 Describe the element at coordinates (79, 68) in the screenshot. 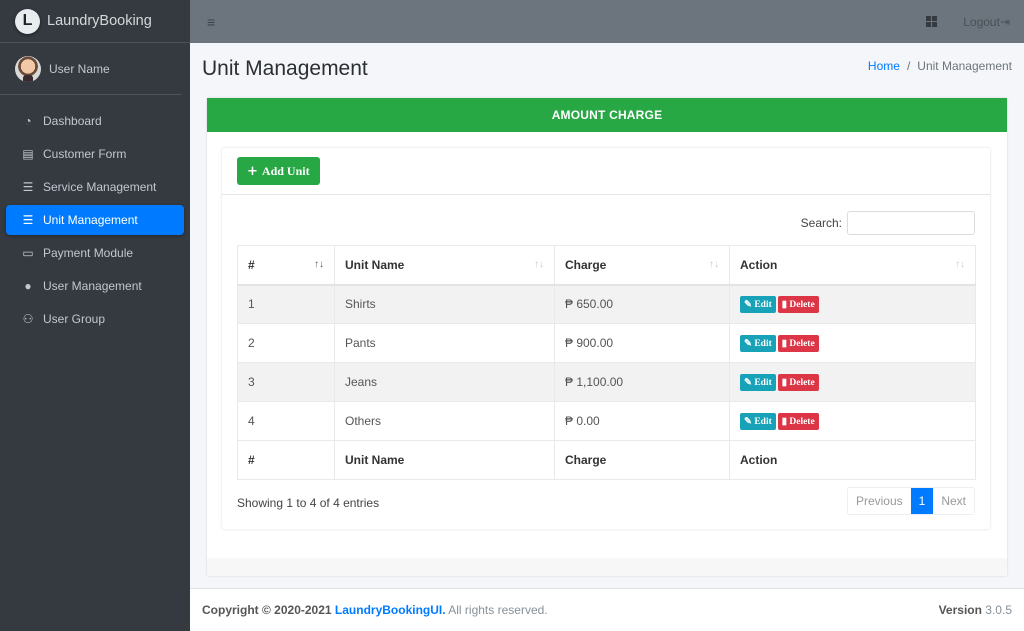

I see `user-name: User Name` at that location.